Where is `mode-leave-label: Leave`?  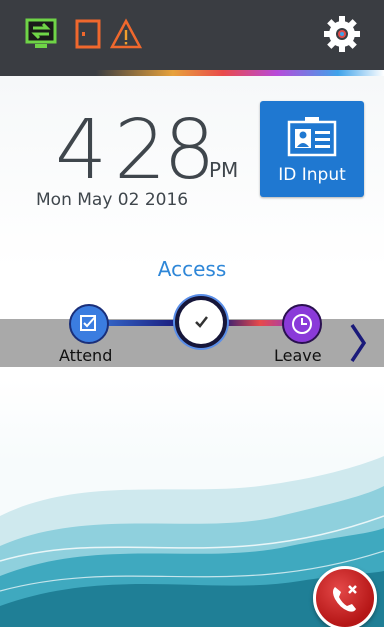
mode-leave-label: Leave is located at coordinates (298, 355).